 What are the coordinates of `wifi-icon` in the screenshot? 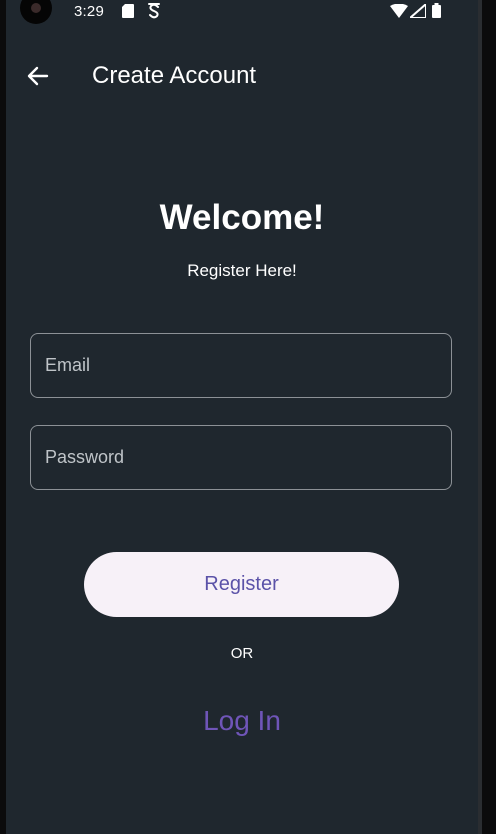 It's located at (399, 11).